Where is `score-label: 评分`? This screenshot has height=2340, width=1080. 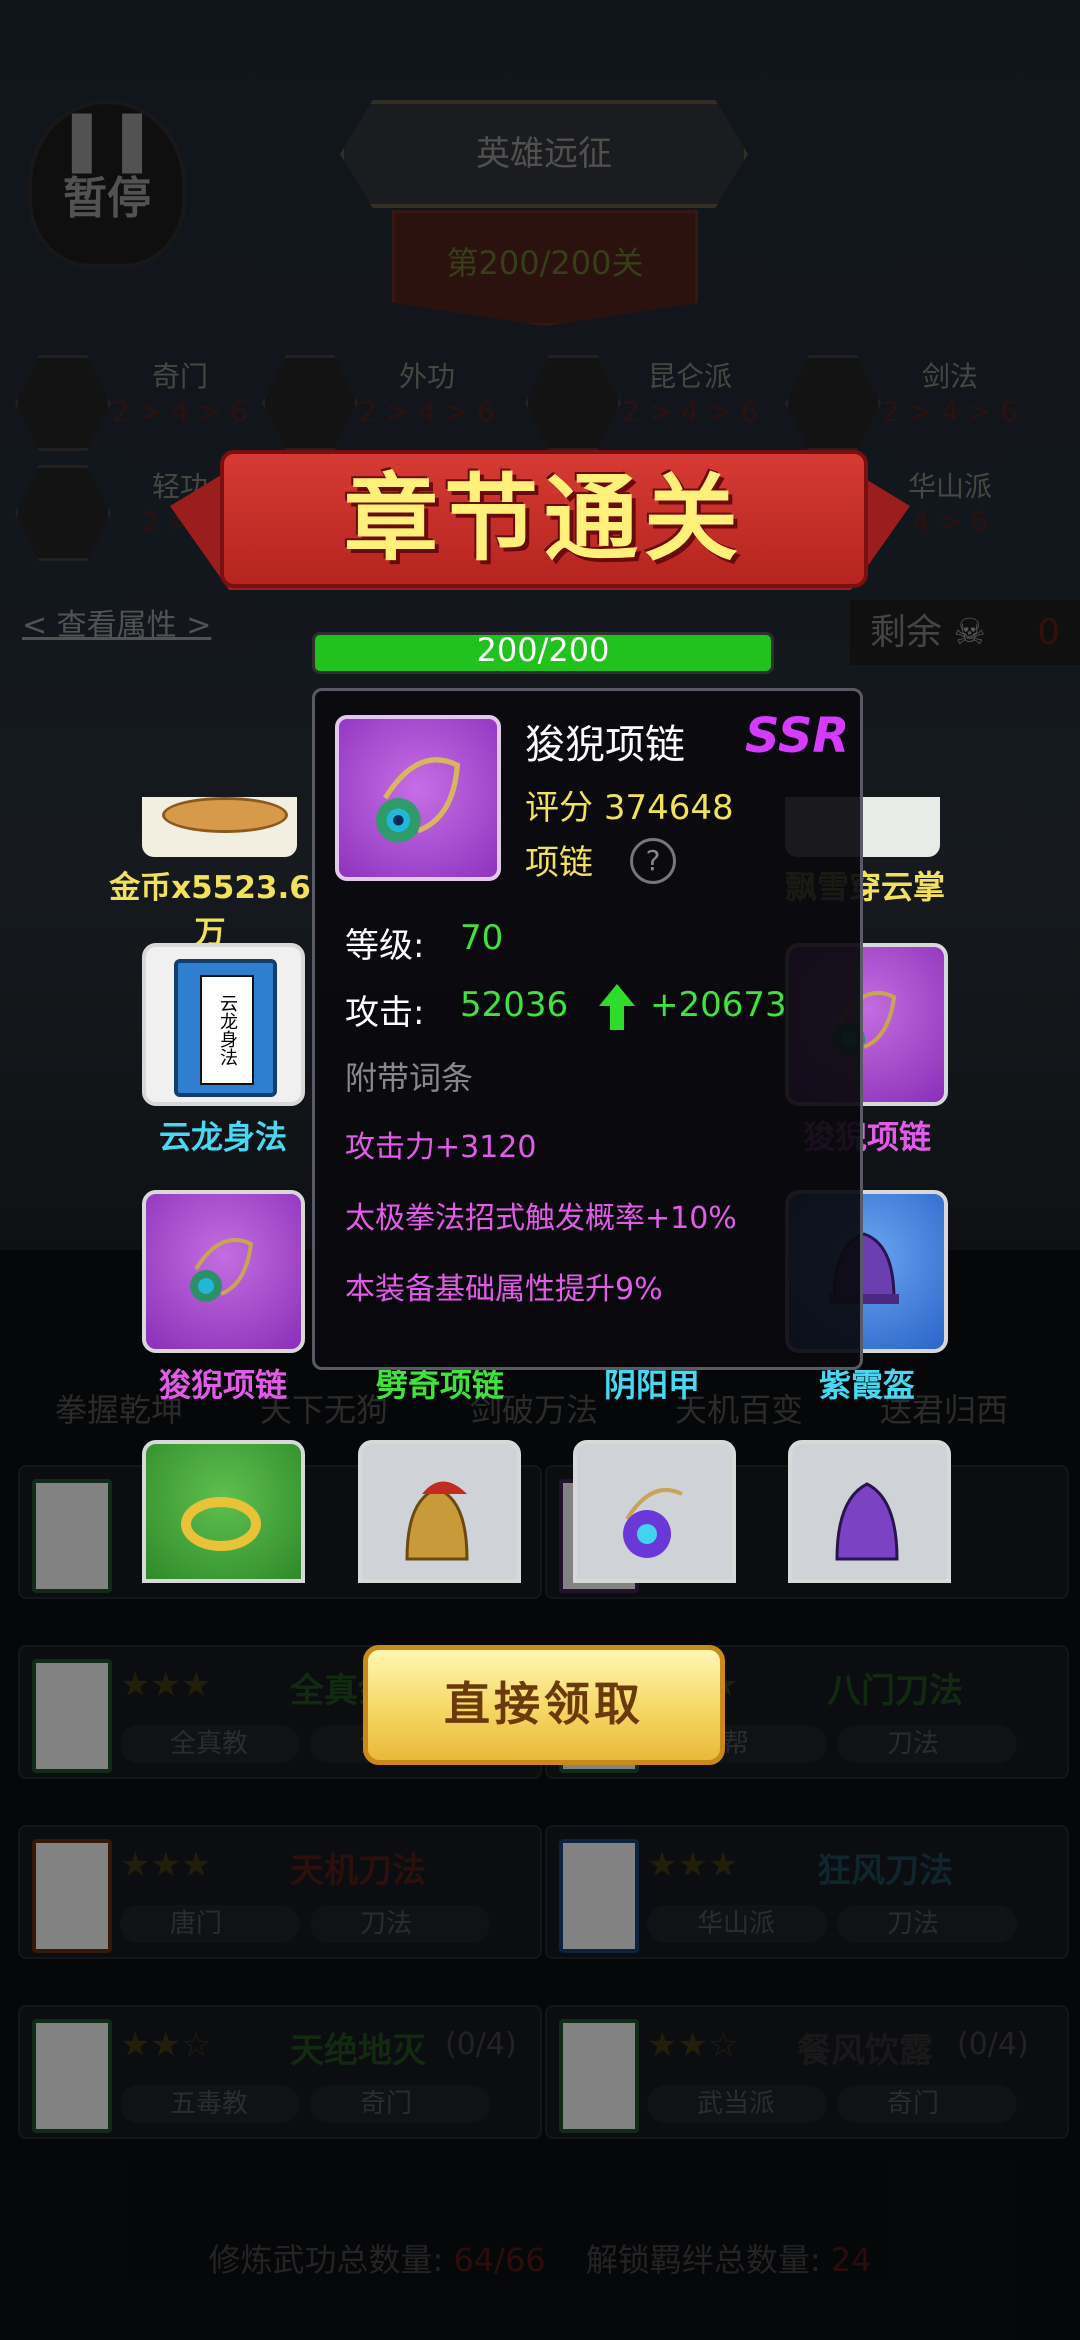
score-label: 评分 is located at coordinates (559, 808).